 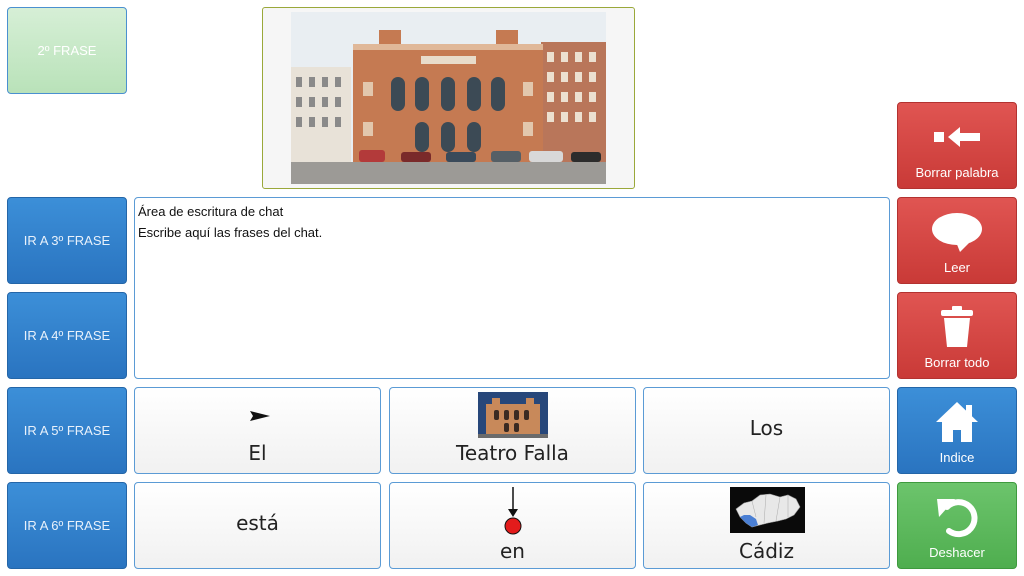 I want to click on indice-button: Indice, so click(x=957, y=430).